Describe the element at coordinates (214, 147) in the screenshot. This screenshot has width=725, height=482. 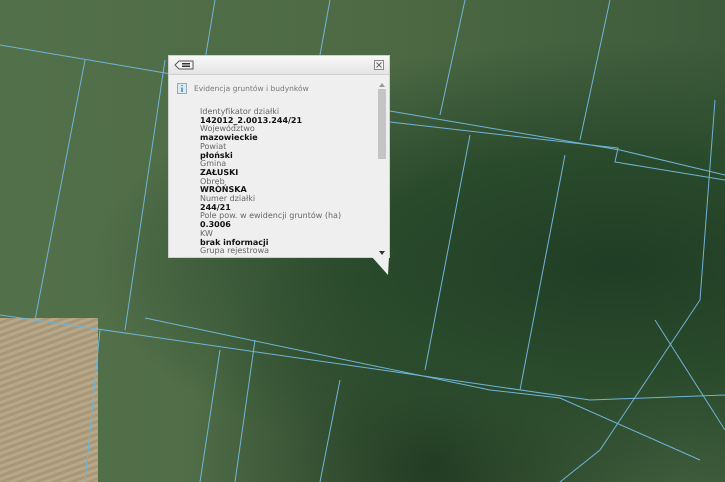
I see `field-label: Powiat` at that location.